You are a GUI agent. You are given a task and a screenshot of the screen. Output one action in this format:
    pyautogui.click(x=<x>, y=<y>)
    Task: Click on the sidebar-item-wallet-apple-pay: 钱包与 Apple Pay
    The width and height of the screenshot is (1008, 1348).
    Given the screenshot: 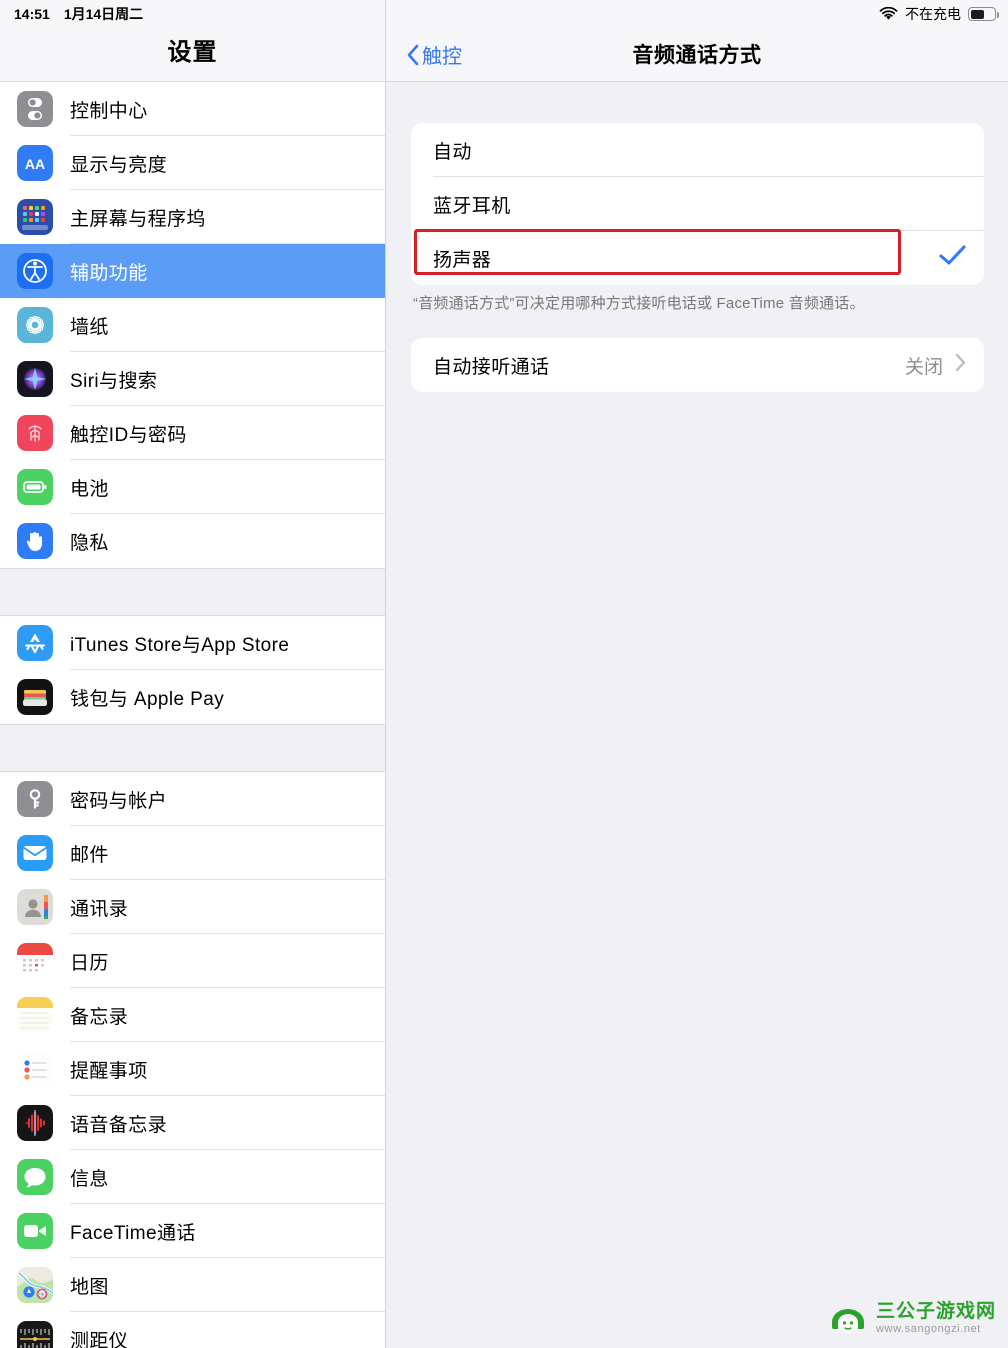 What is the action you would take?
    pyautogui.click(x=192, y=697)
    